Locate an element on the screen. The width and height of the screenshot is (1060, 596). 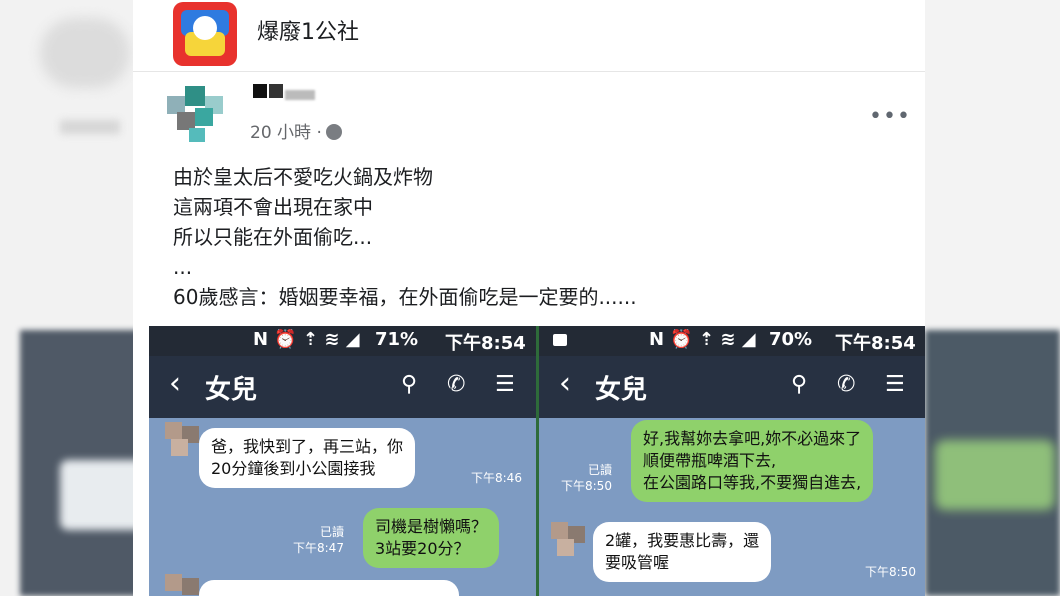
page-header: 爆廢1公社 is located at coordinates (529, 36).